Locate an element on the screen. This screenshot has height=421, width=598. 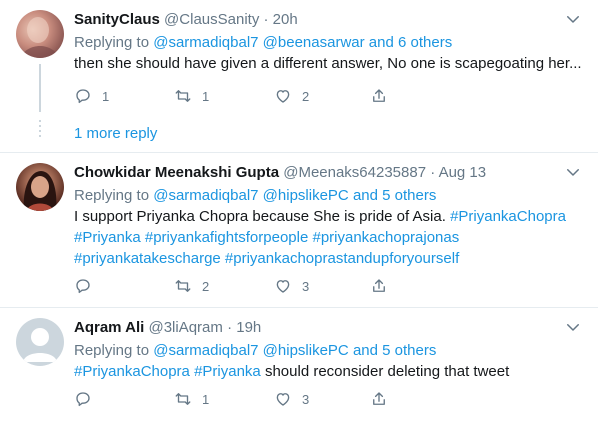
retweet-button: 2 is located at coordinates (191, 286).